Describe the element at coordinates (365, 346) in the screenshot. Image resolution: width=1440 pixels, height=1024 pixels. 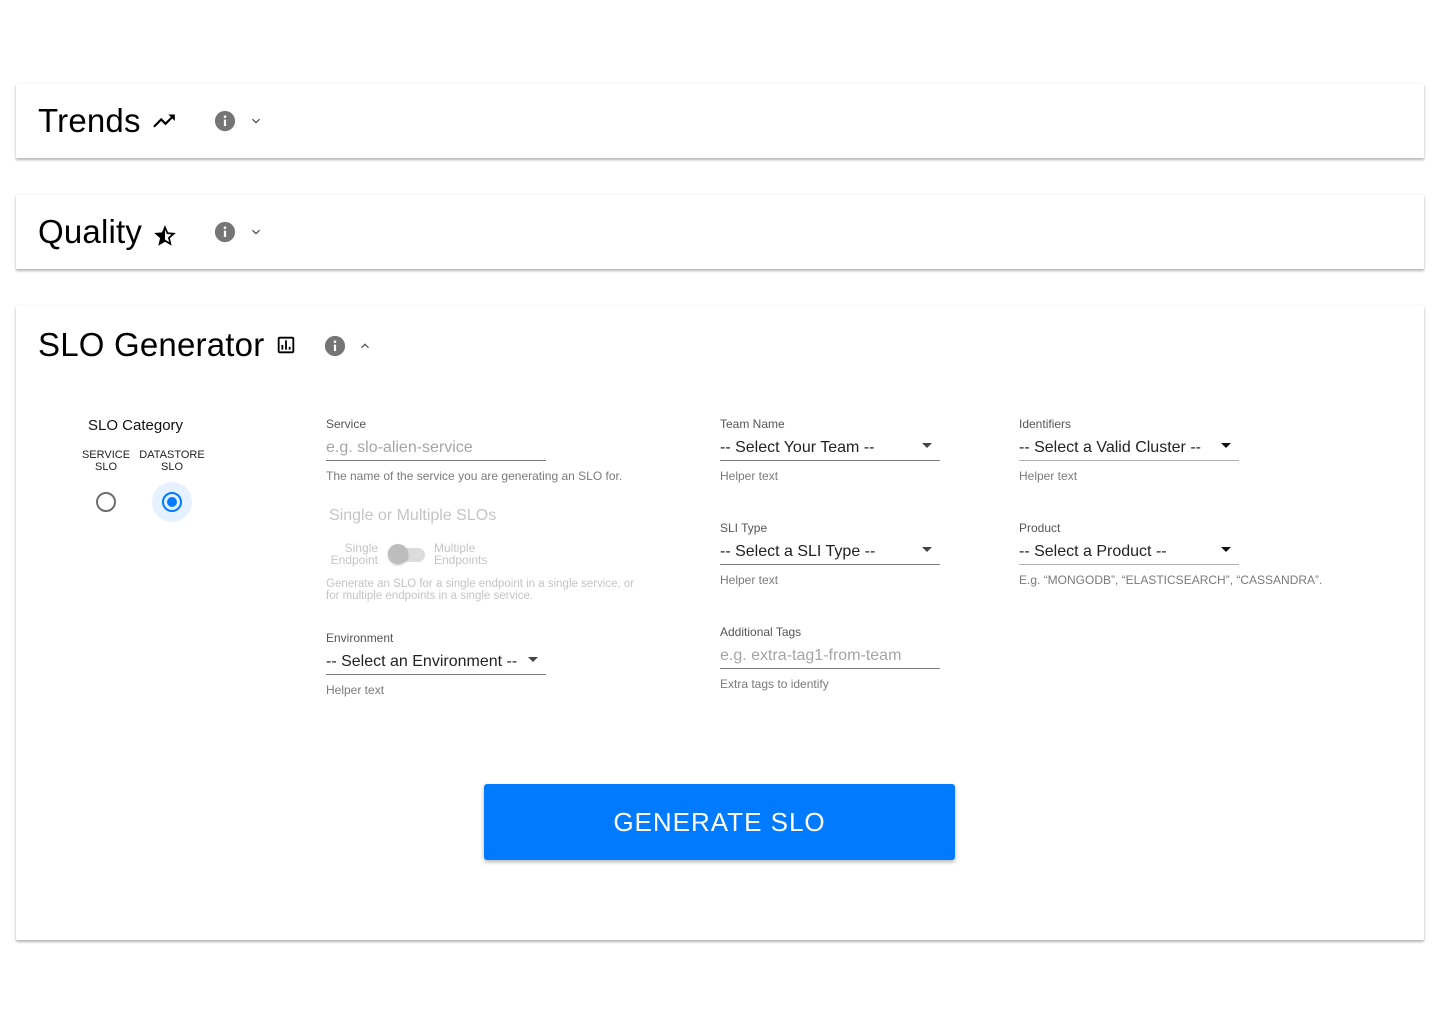
I see `chevron-up-icon` at that location.